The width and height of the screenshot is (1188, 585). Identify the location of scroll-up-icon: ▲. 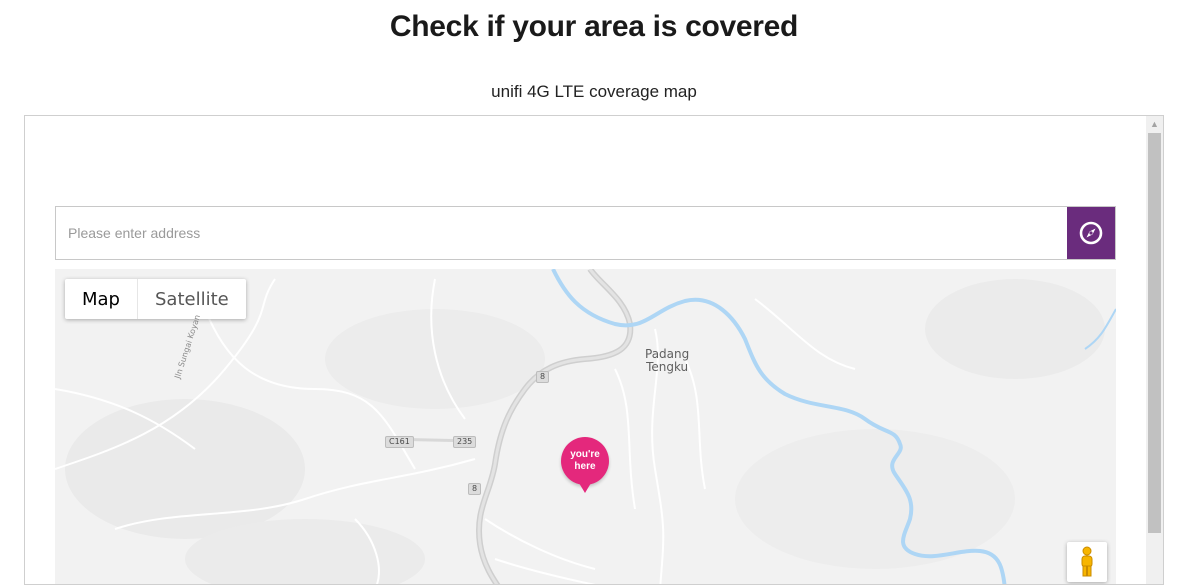
(1154, 124).